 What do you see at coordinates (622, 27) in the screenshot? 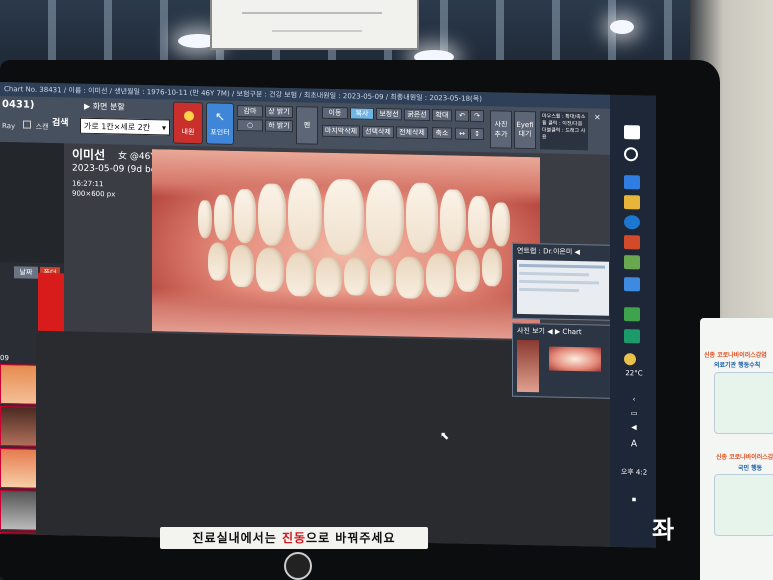
I see `ceiling-light` at bounding box center [622, 27].